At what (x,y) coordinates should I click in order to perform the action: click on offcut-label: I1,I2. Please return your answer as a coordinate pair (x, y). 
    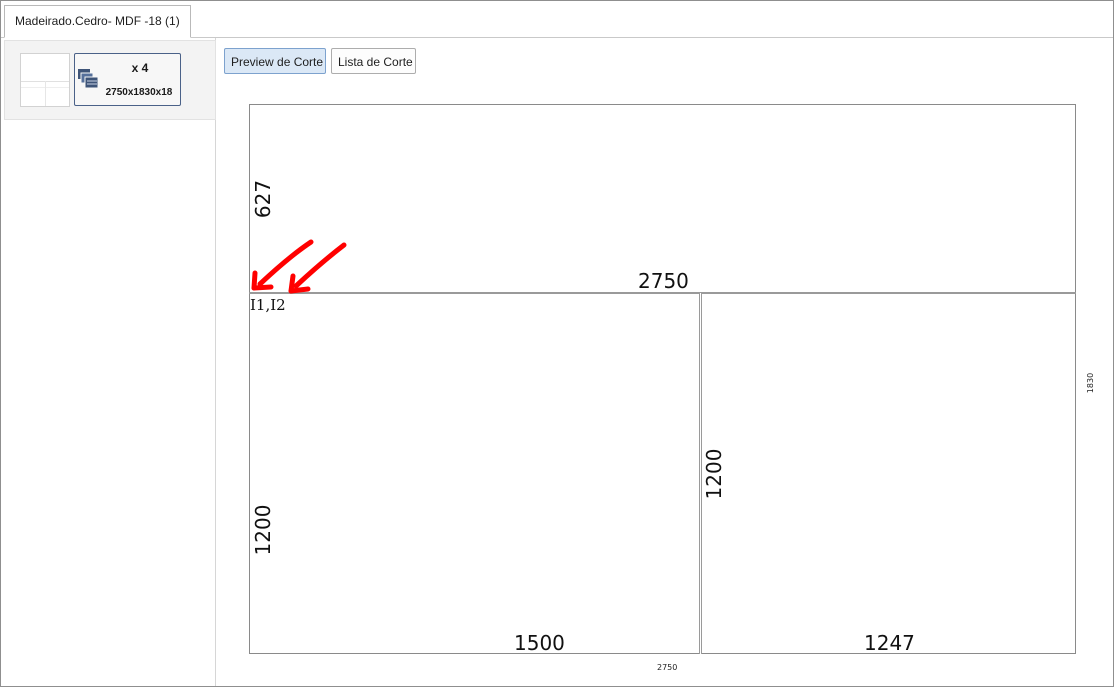
    Looking at the image, I should click on (268, 305).